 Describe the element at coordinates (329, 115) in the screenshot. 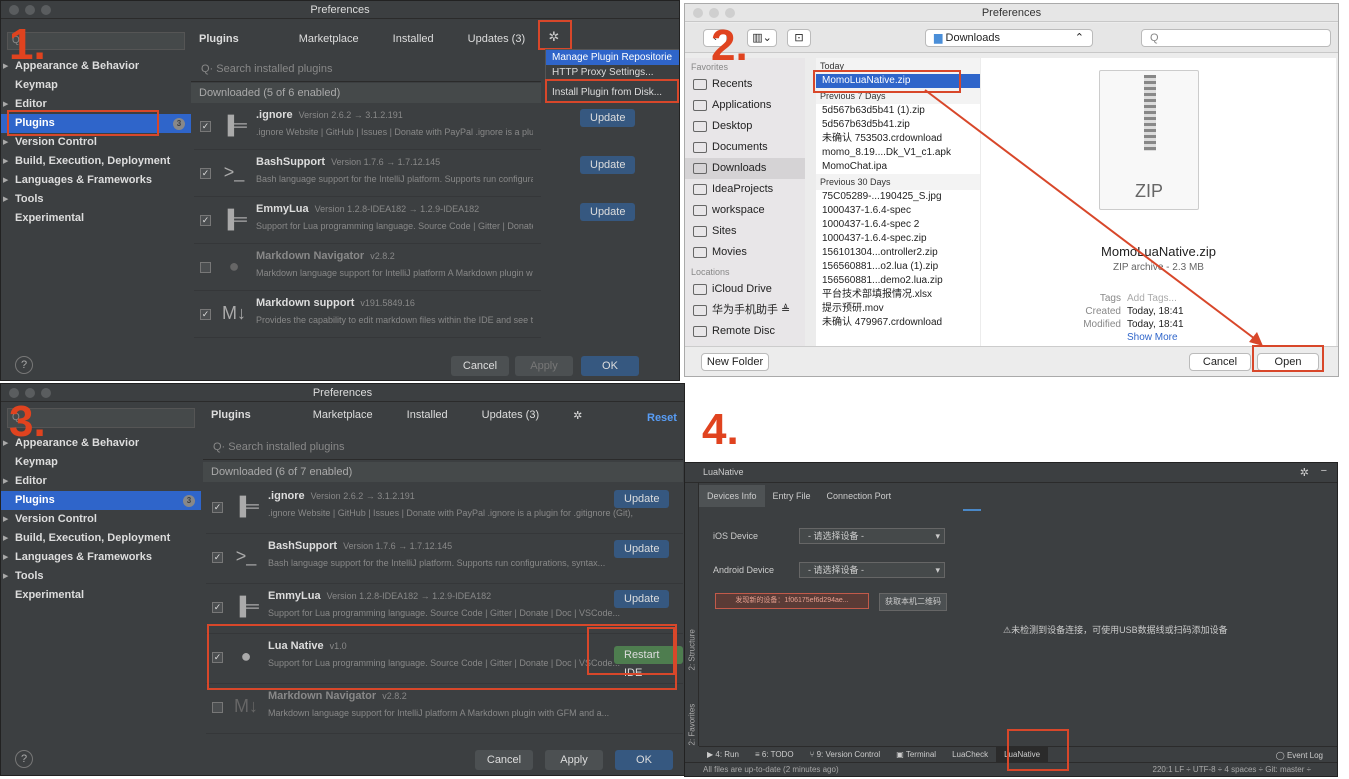

I see `plugin-name: .ignore Version 2.6.2 → 3.1.2.191` at that location.